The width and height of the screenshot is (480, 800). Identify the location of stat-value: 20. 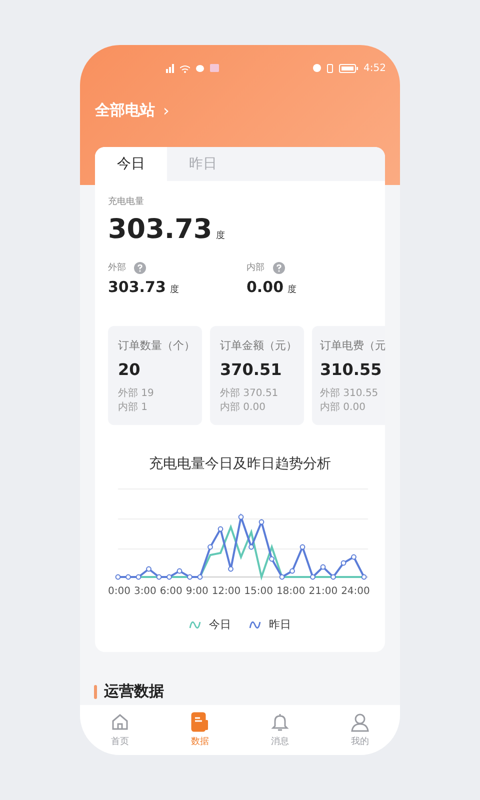
(130, 369).